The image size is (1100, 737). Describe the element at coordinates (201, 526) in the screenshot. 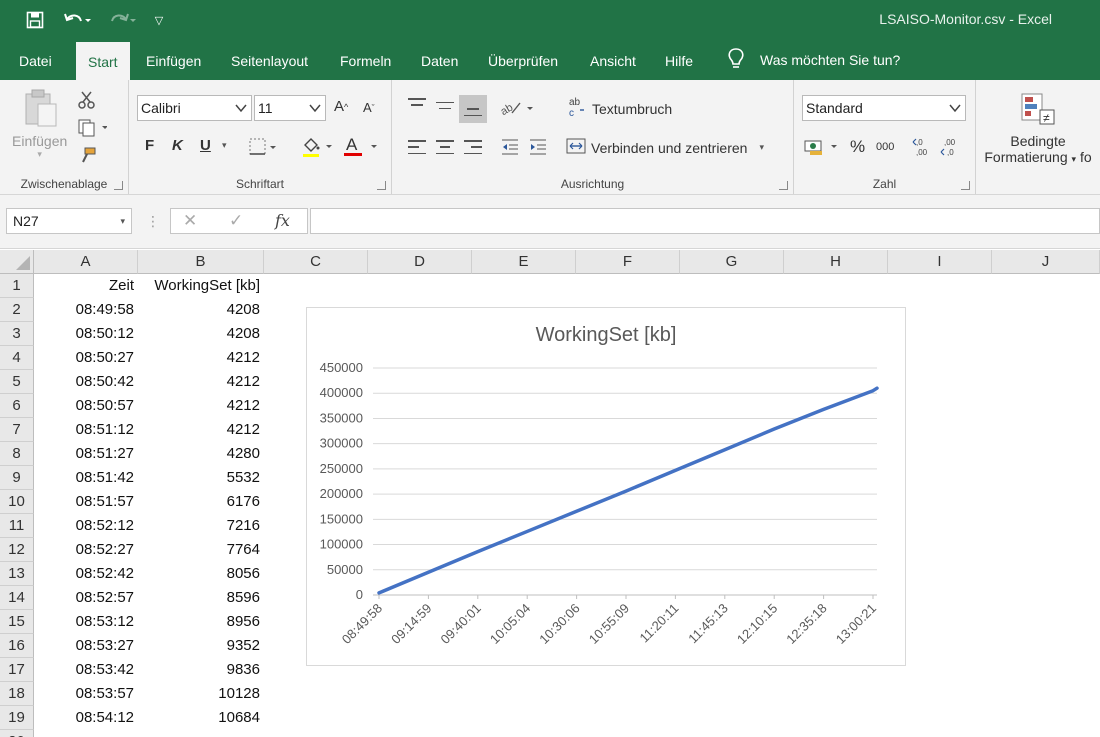

I see `cell-b: 7216` at that location.